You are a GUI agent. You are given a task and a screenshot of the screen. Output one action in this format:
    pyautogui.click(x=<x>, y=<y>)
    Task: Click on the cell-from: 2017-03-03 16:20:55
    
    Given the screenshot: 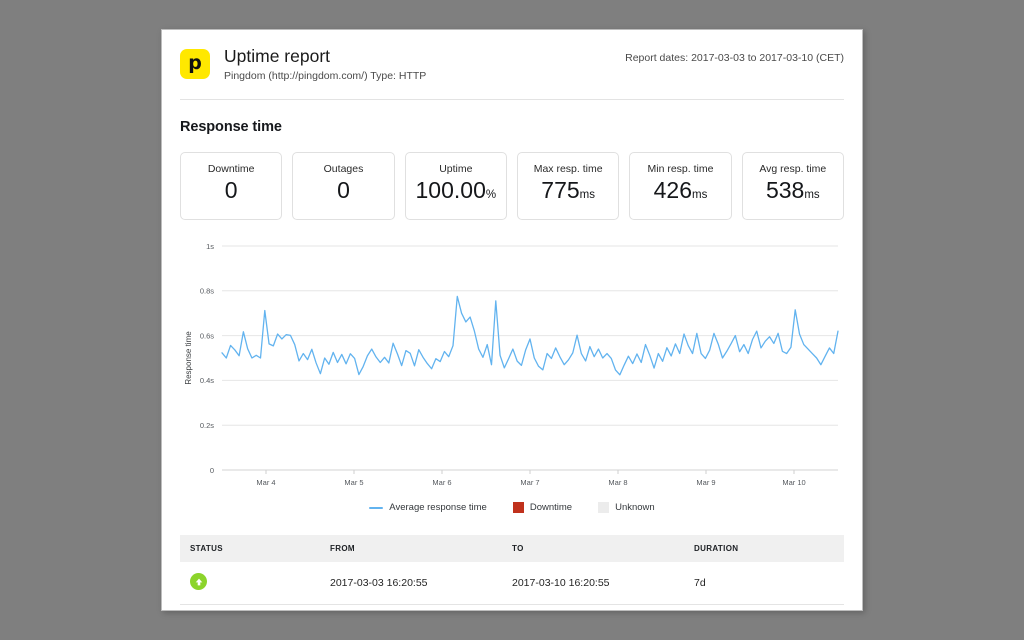 What is the action you would take?
    pyautogui.click(x=411, y=583)
    